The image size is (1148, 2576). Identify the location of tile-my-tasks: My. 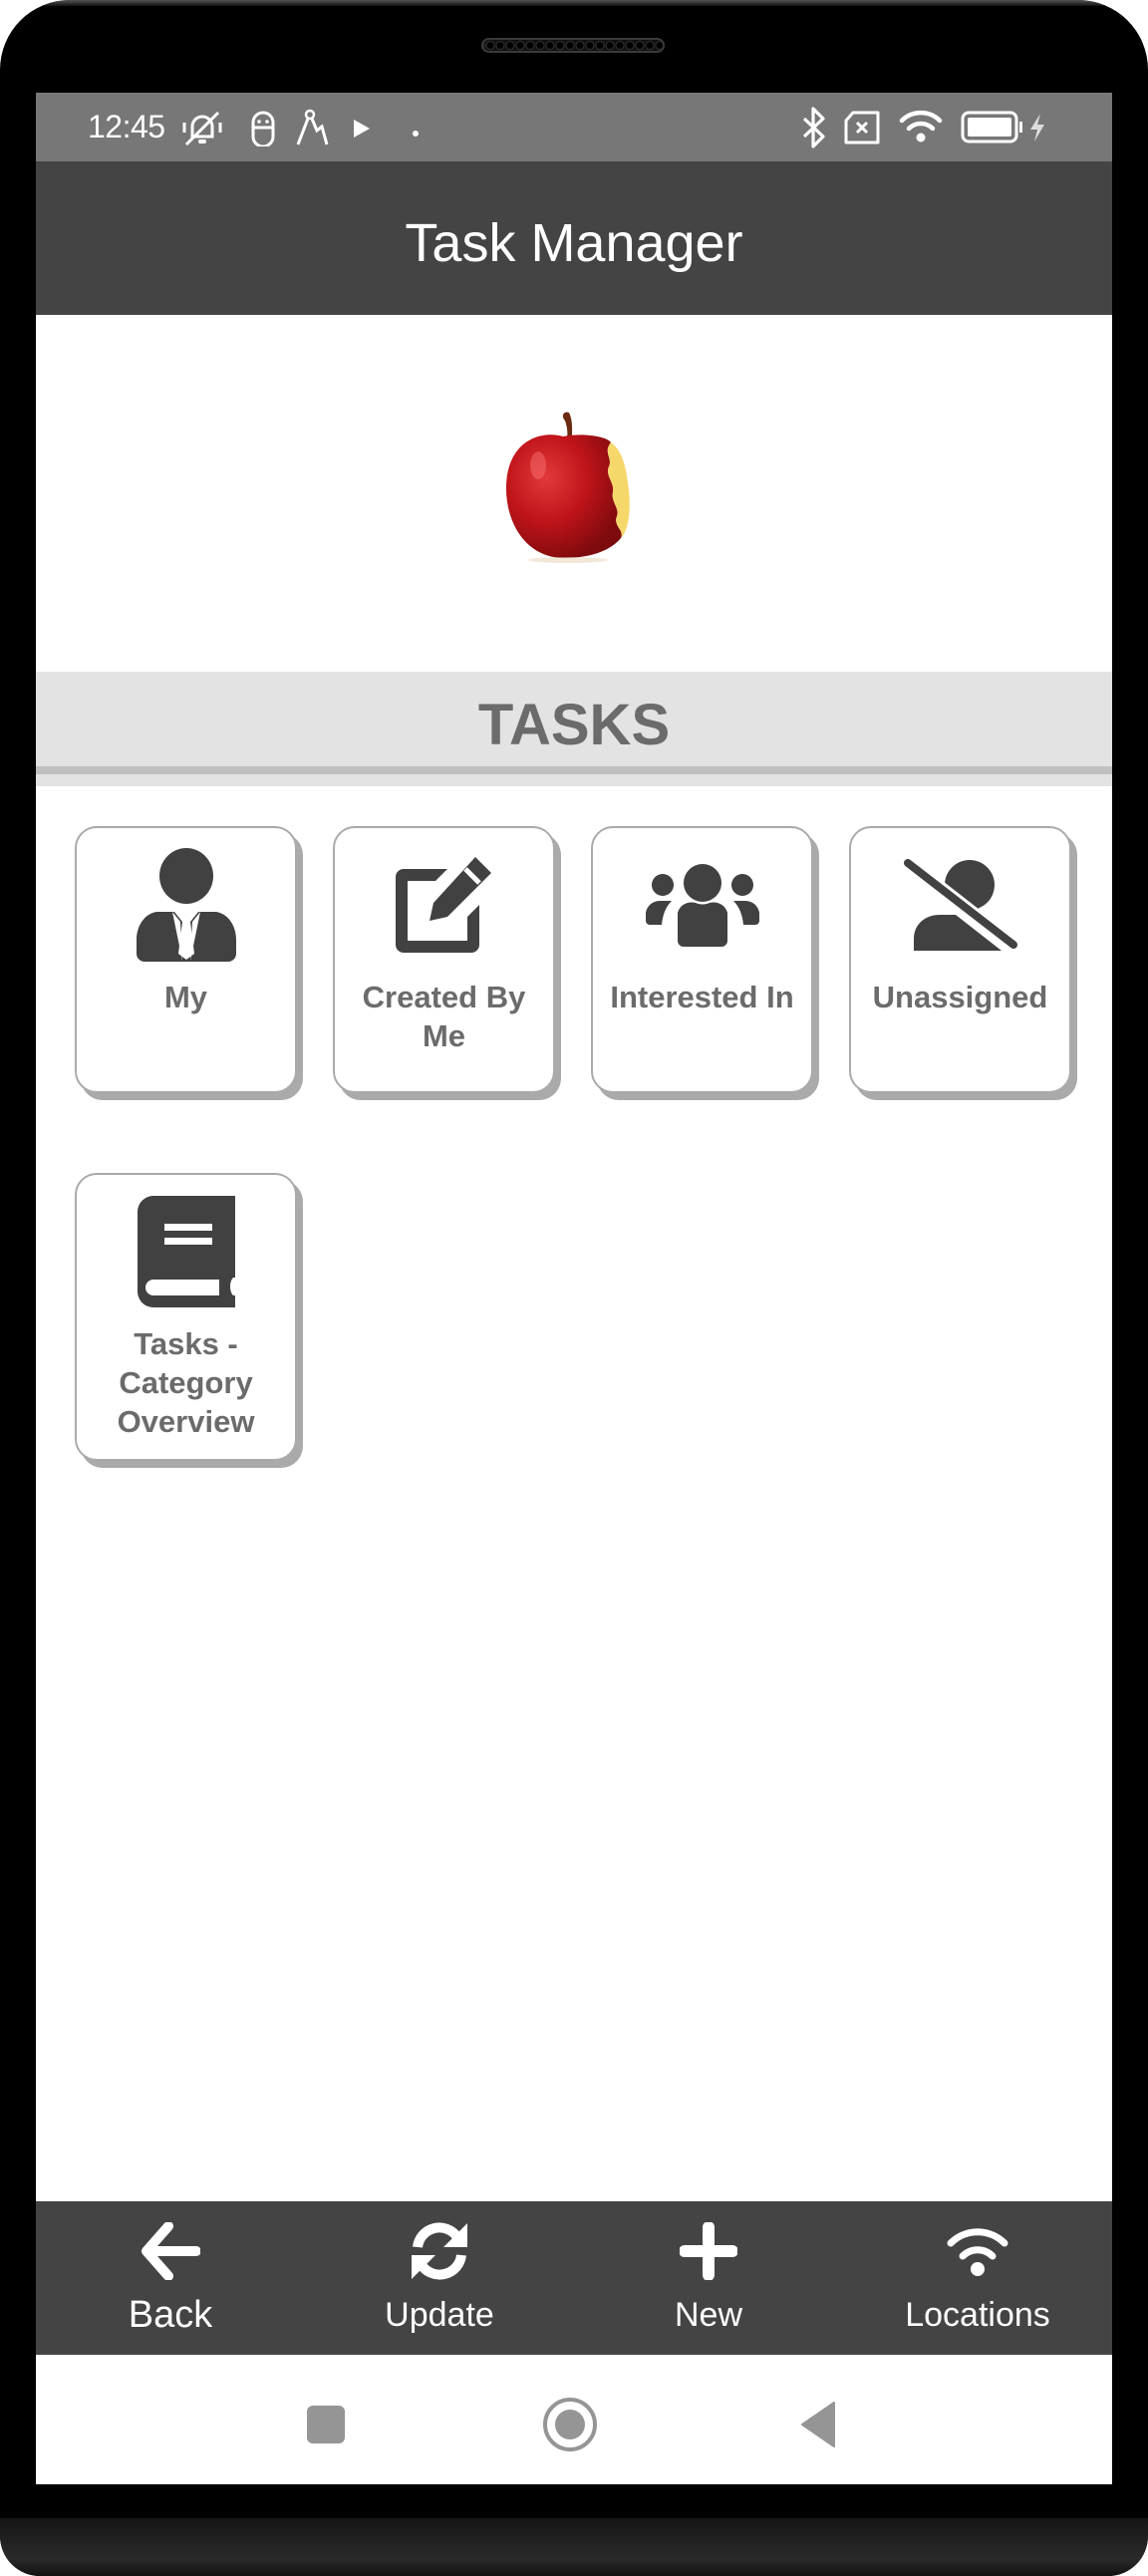
(186, 959).